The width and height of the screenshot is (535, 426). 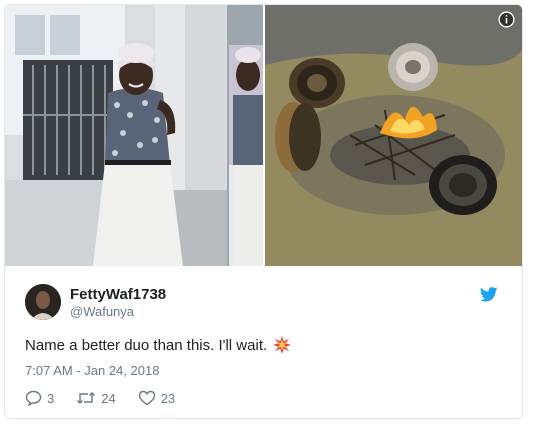 I want to click on reply-button: 3, so click(x=39, y=398).